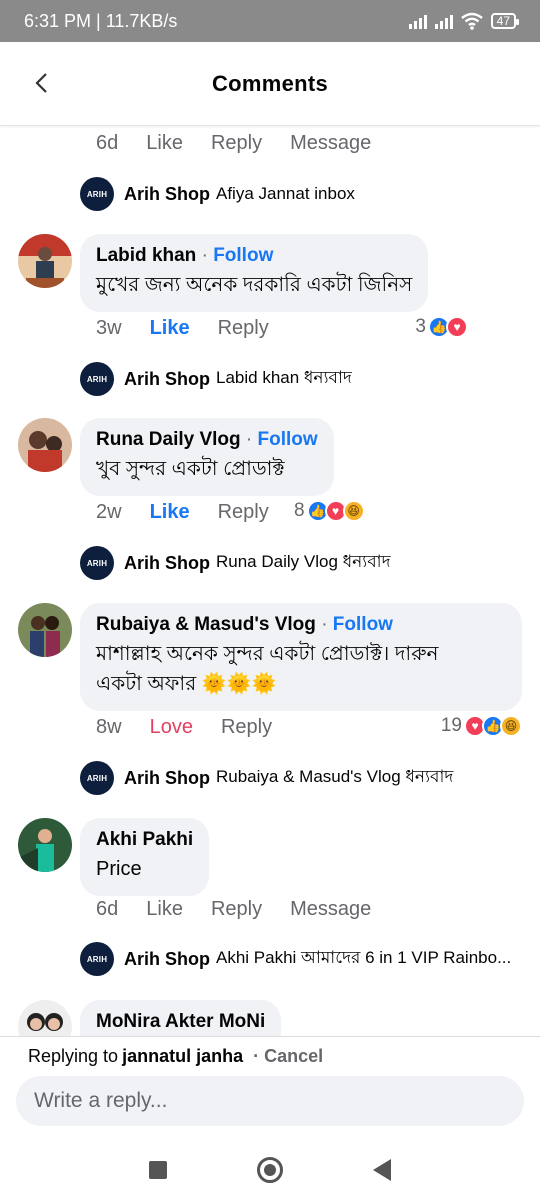 This screenshot has height=1200, width=540. I want to click on love-button: Love, so click(171, 727).